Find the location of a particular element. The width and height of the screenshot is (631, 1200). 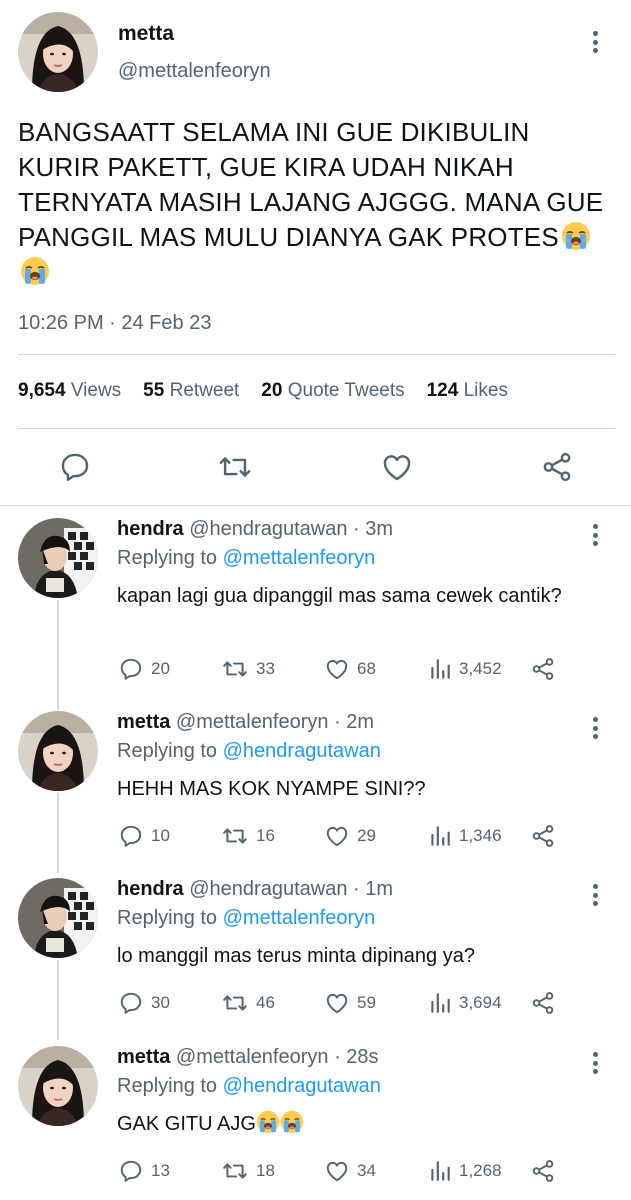

reply-time: · 28s is located at coordinates (356, 1057).